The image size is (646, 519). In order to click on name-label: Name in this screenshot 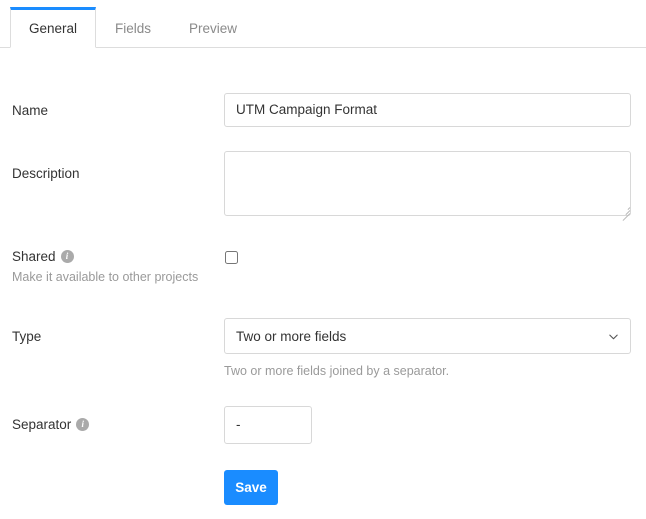, I will do `click(30, 110)`.